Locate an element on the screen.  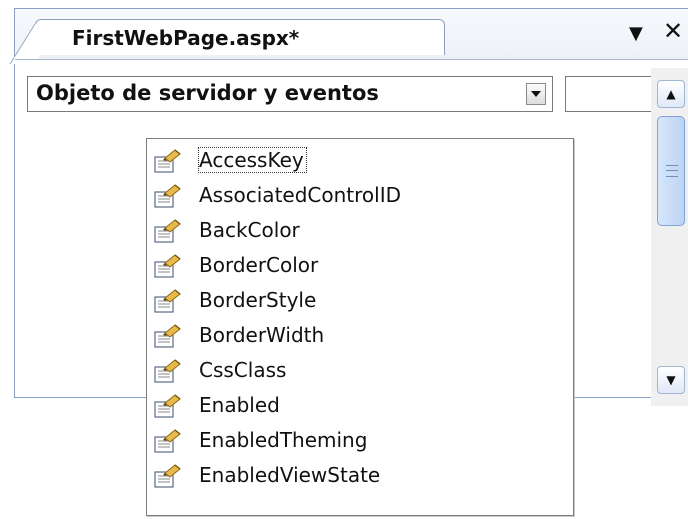
scroll-down-button: ▼ is located at coordinates (671, 380).